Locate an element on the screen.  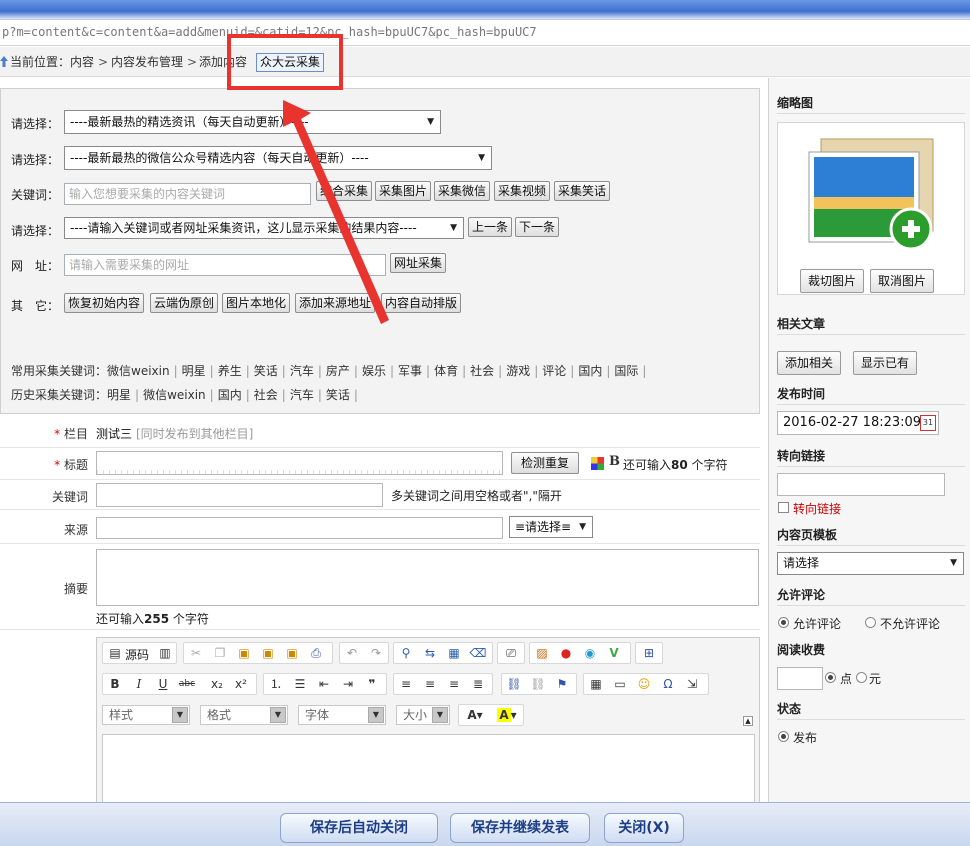
fee-yuan-radio is located at coordinates (861, 677).